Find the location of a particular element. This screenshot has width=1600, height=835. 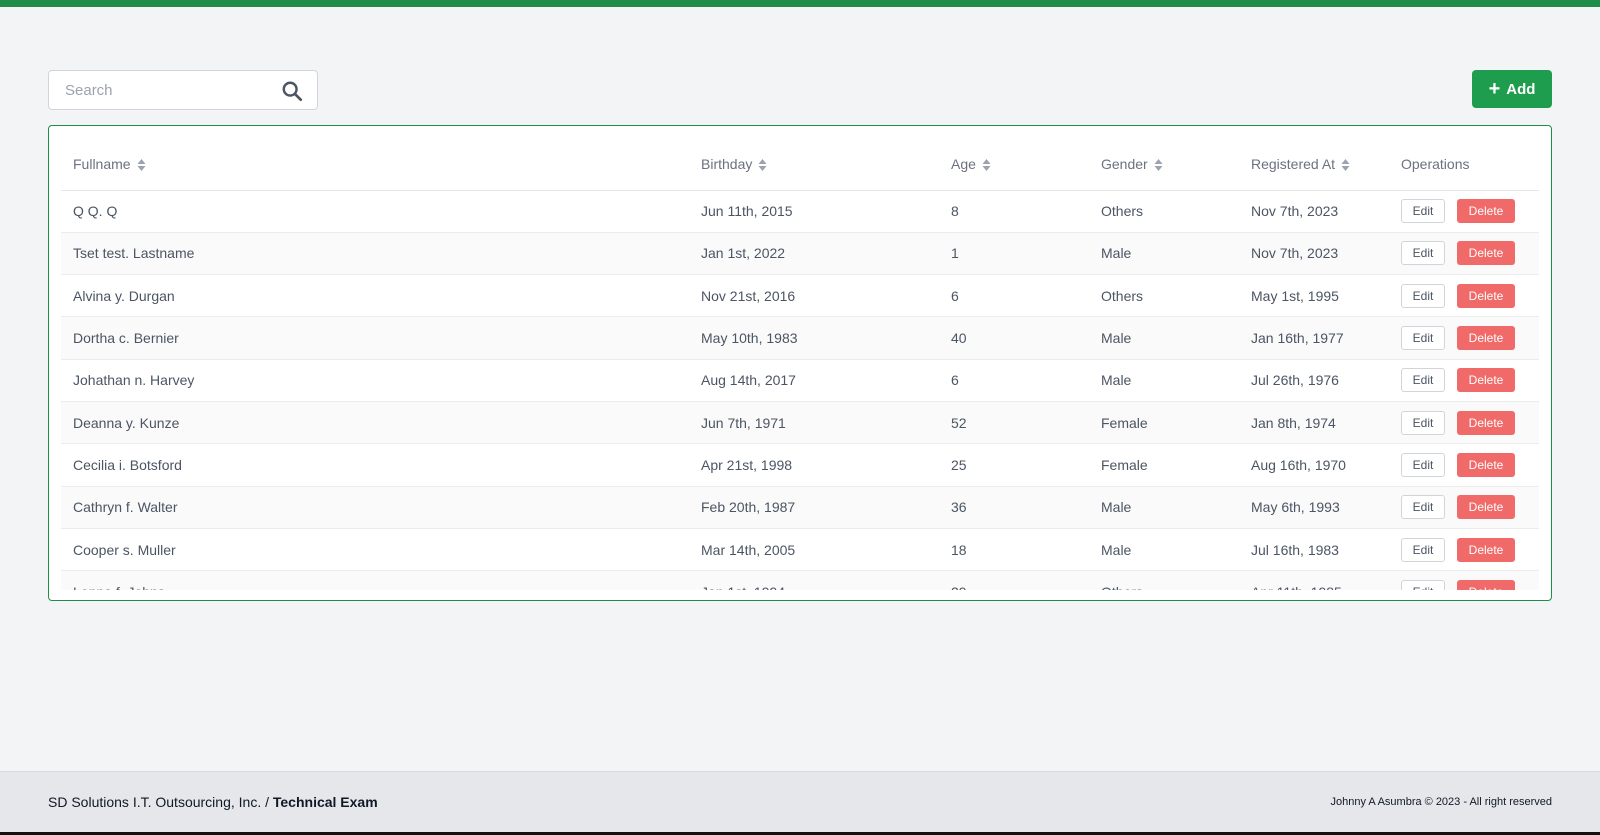

add-button: + Add is located at coordinates (1512, 89).